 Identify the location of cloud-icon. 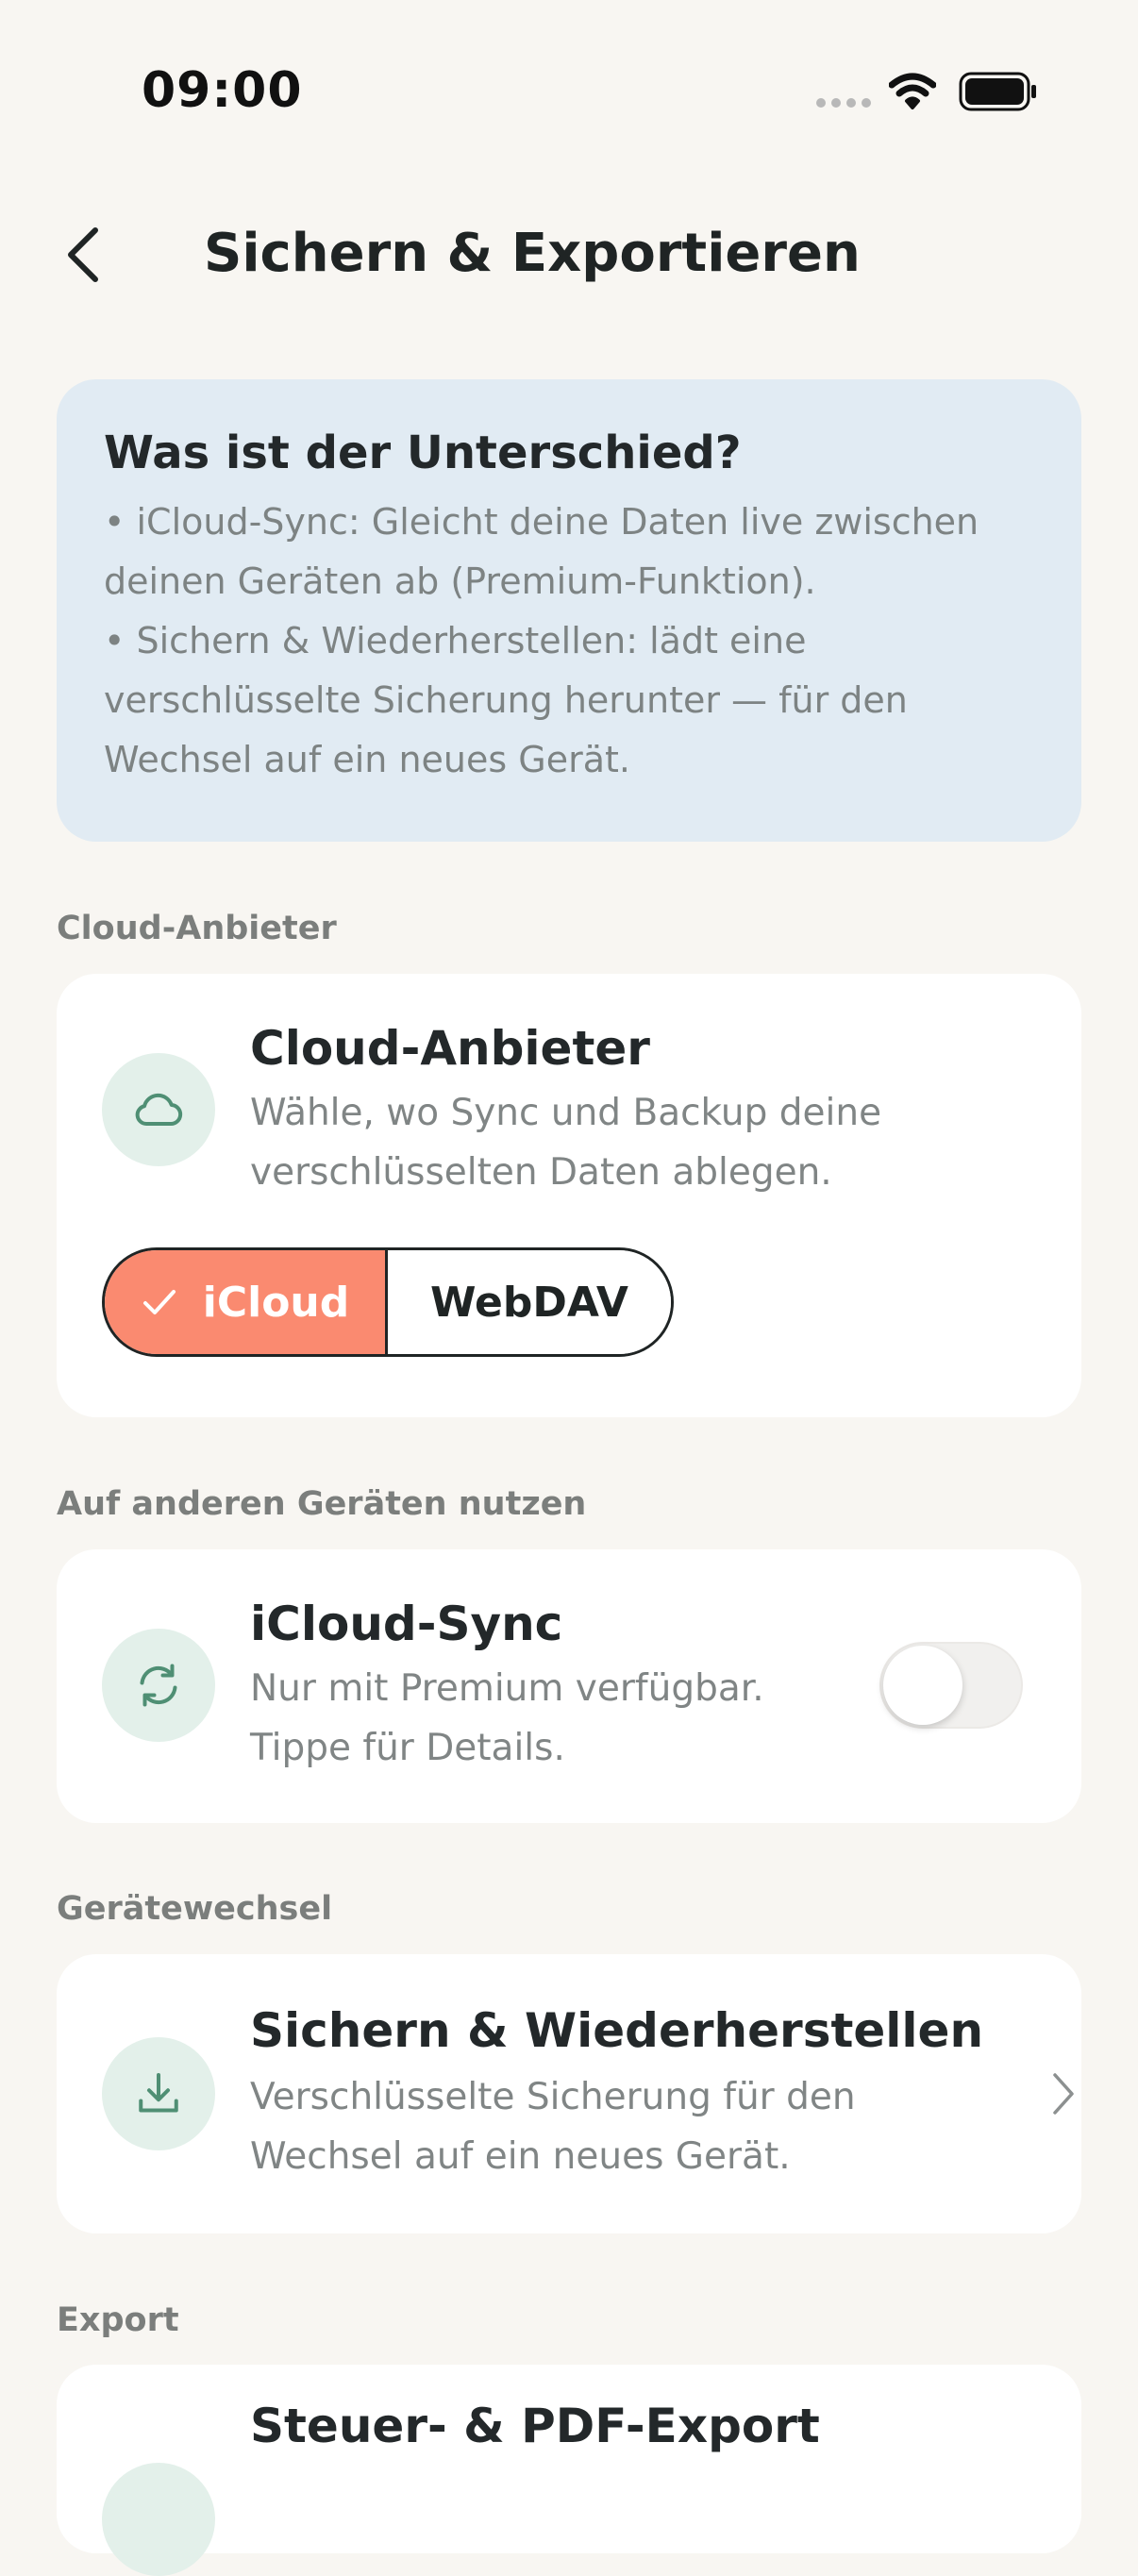
(159, 1109).